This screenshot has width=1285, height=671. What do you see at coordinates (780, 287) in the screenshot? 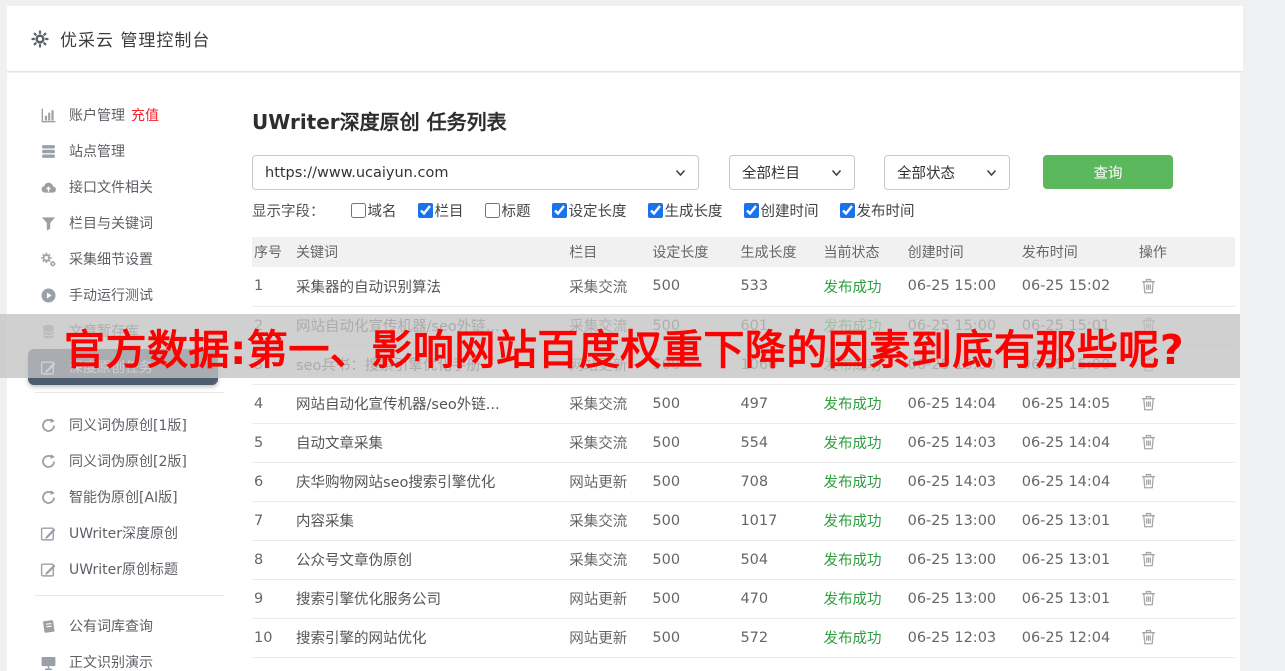
I see `cell-gen-length: 533` at bounding box center [780, 287].